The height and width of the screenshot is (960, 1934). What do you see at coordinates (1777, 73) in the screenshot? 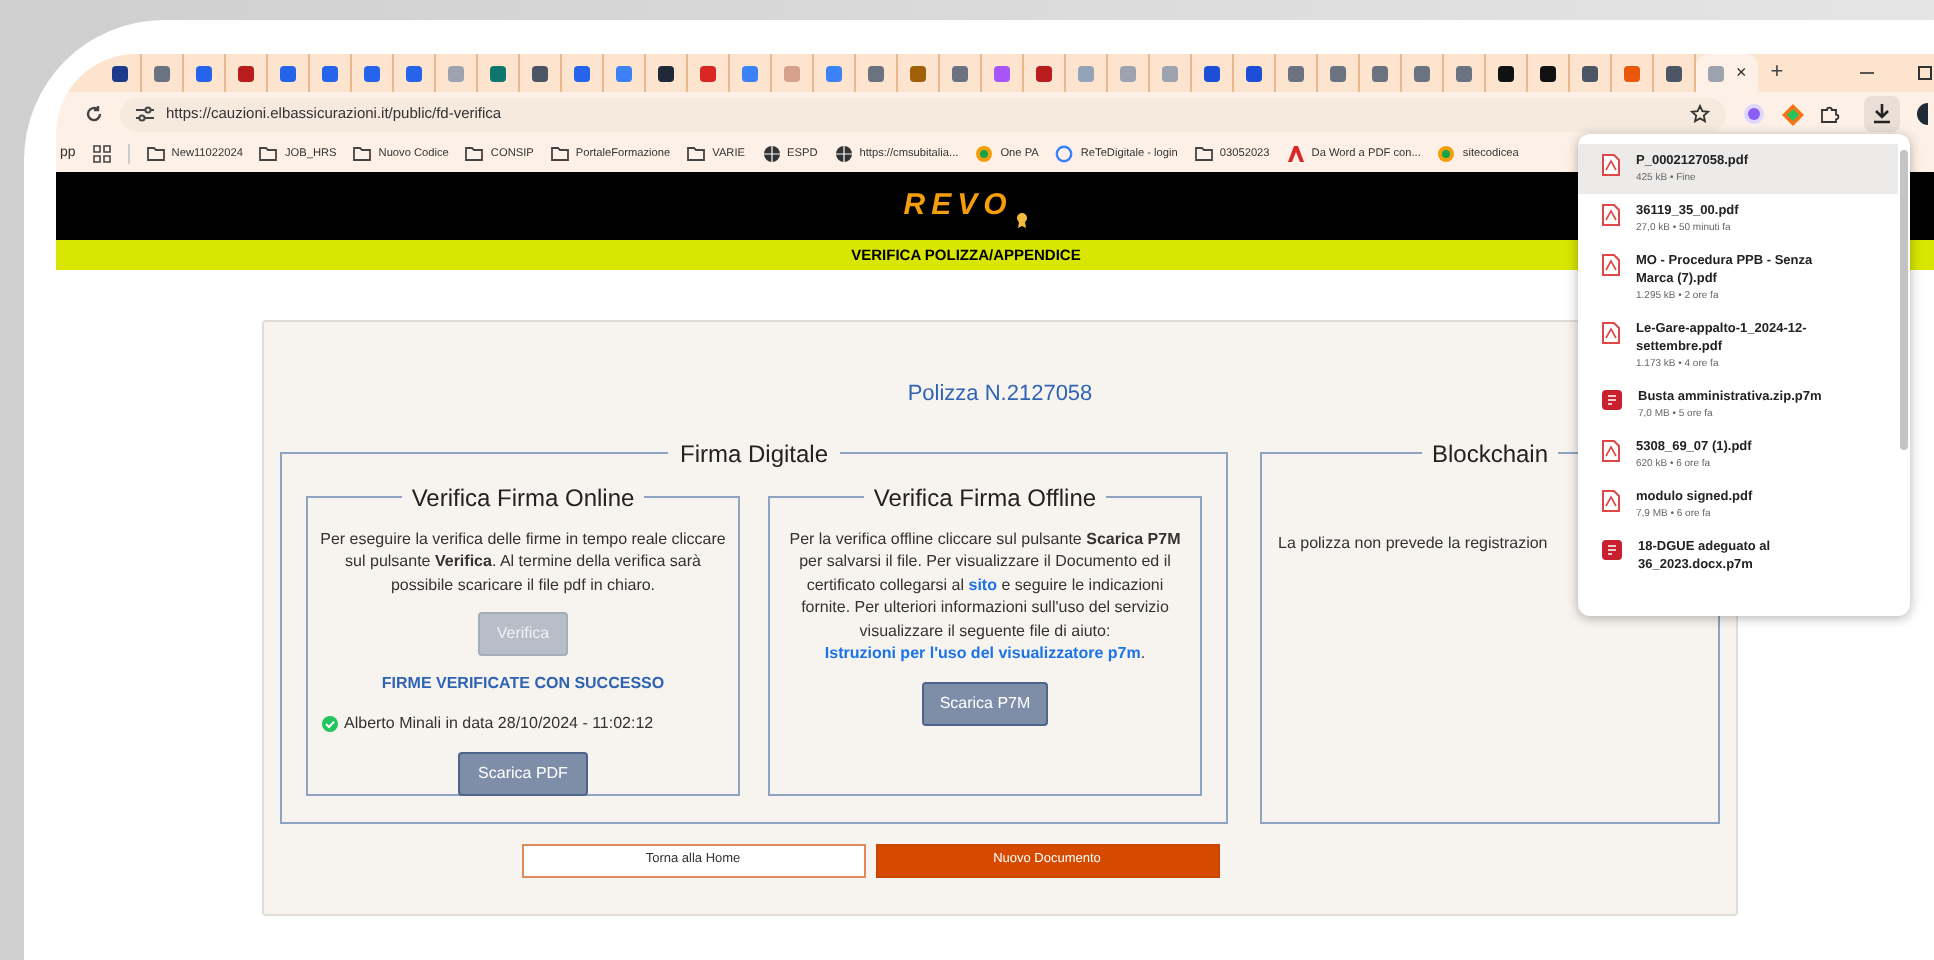
I see `new-tab-button: +` at bounding box center [1777, 73].